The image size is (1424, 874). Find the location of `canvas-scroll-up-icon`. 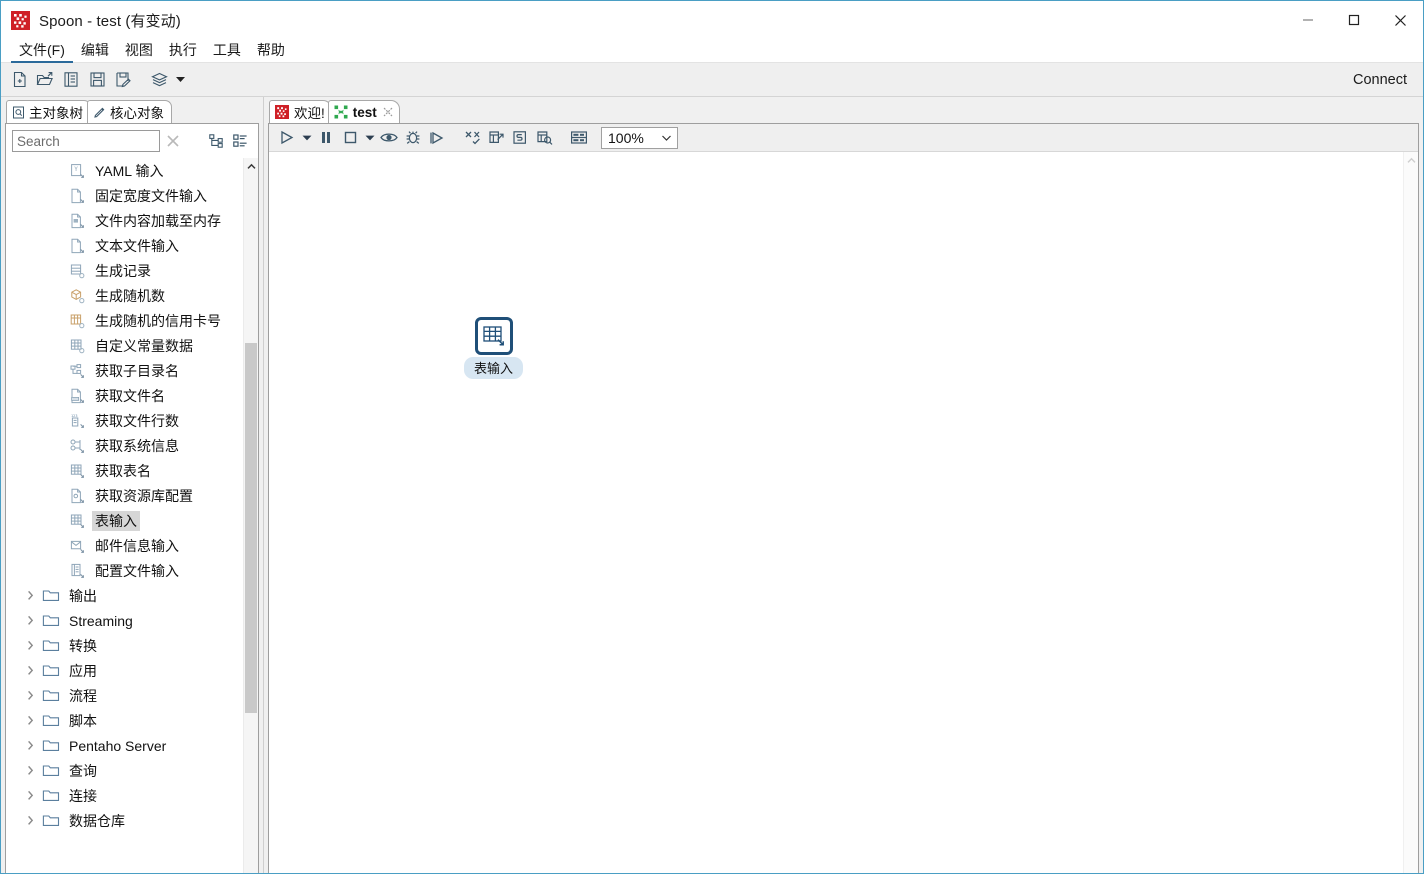

canvas-scroll-up-icon is located at coordinates (1411, 160).